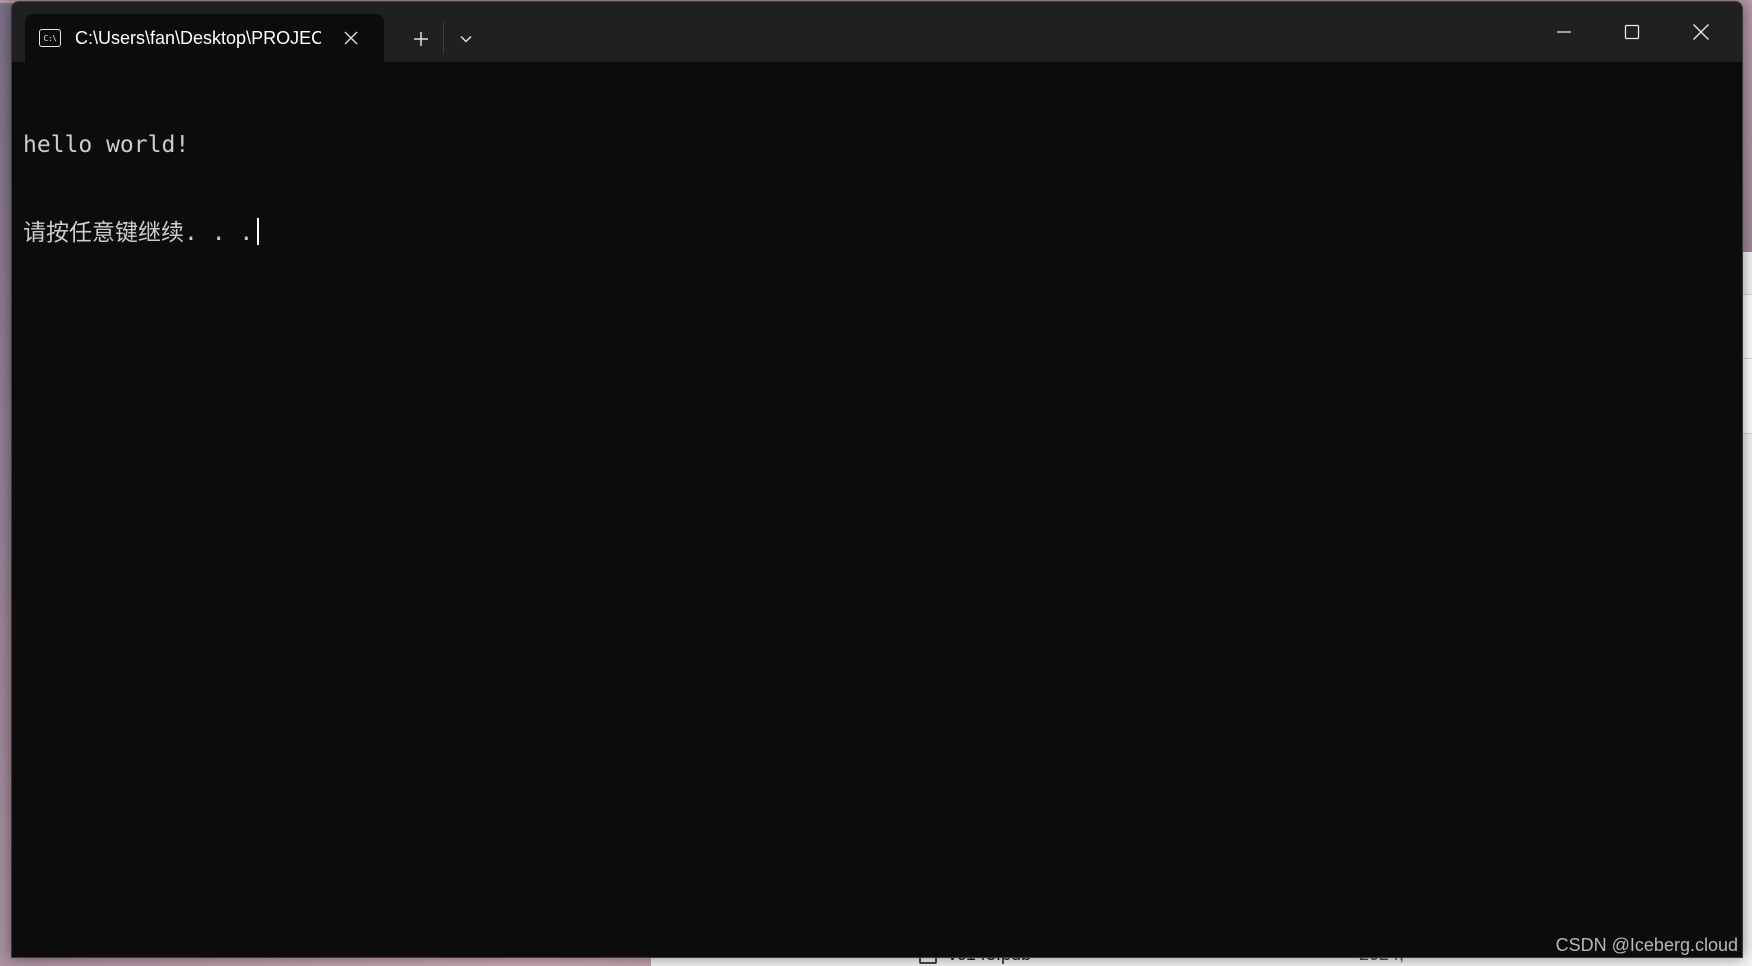  I want to click on maximize-icon, so click(1632, 32).